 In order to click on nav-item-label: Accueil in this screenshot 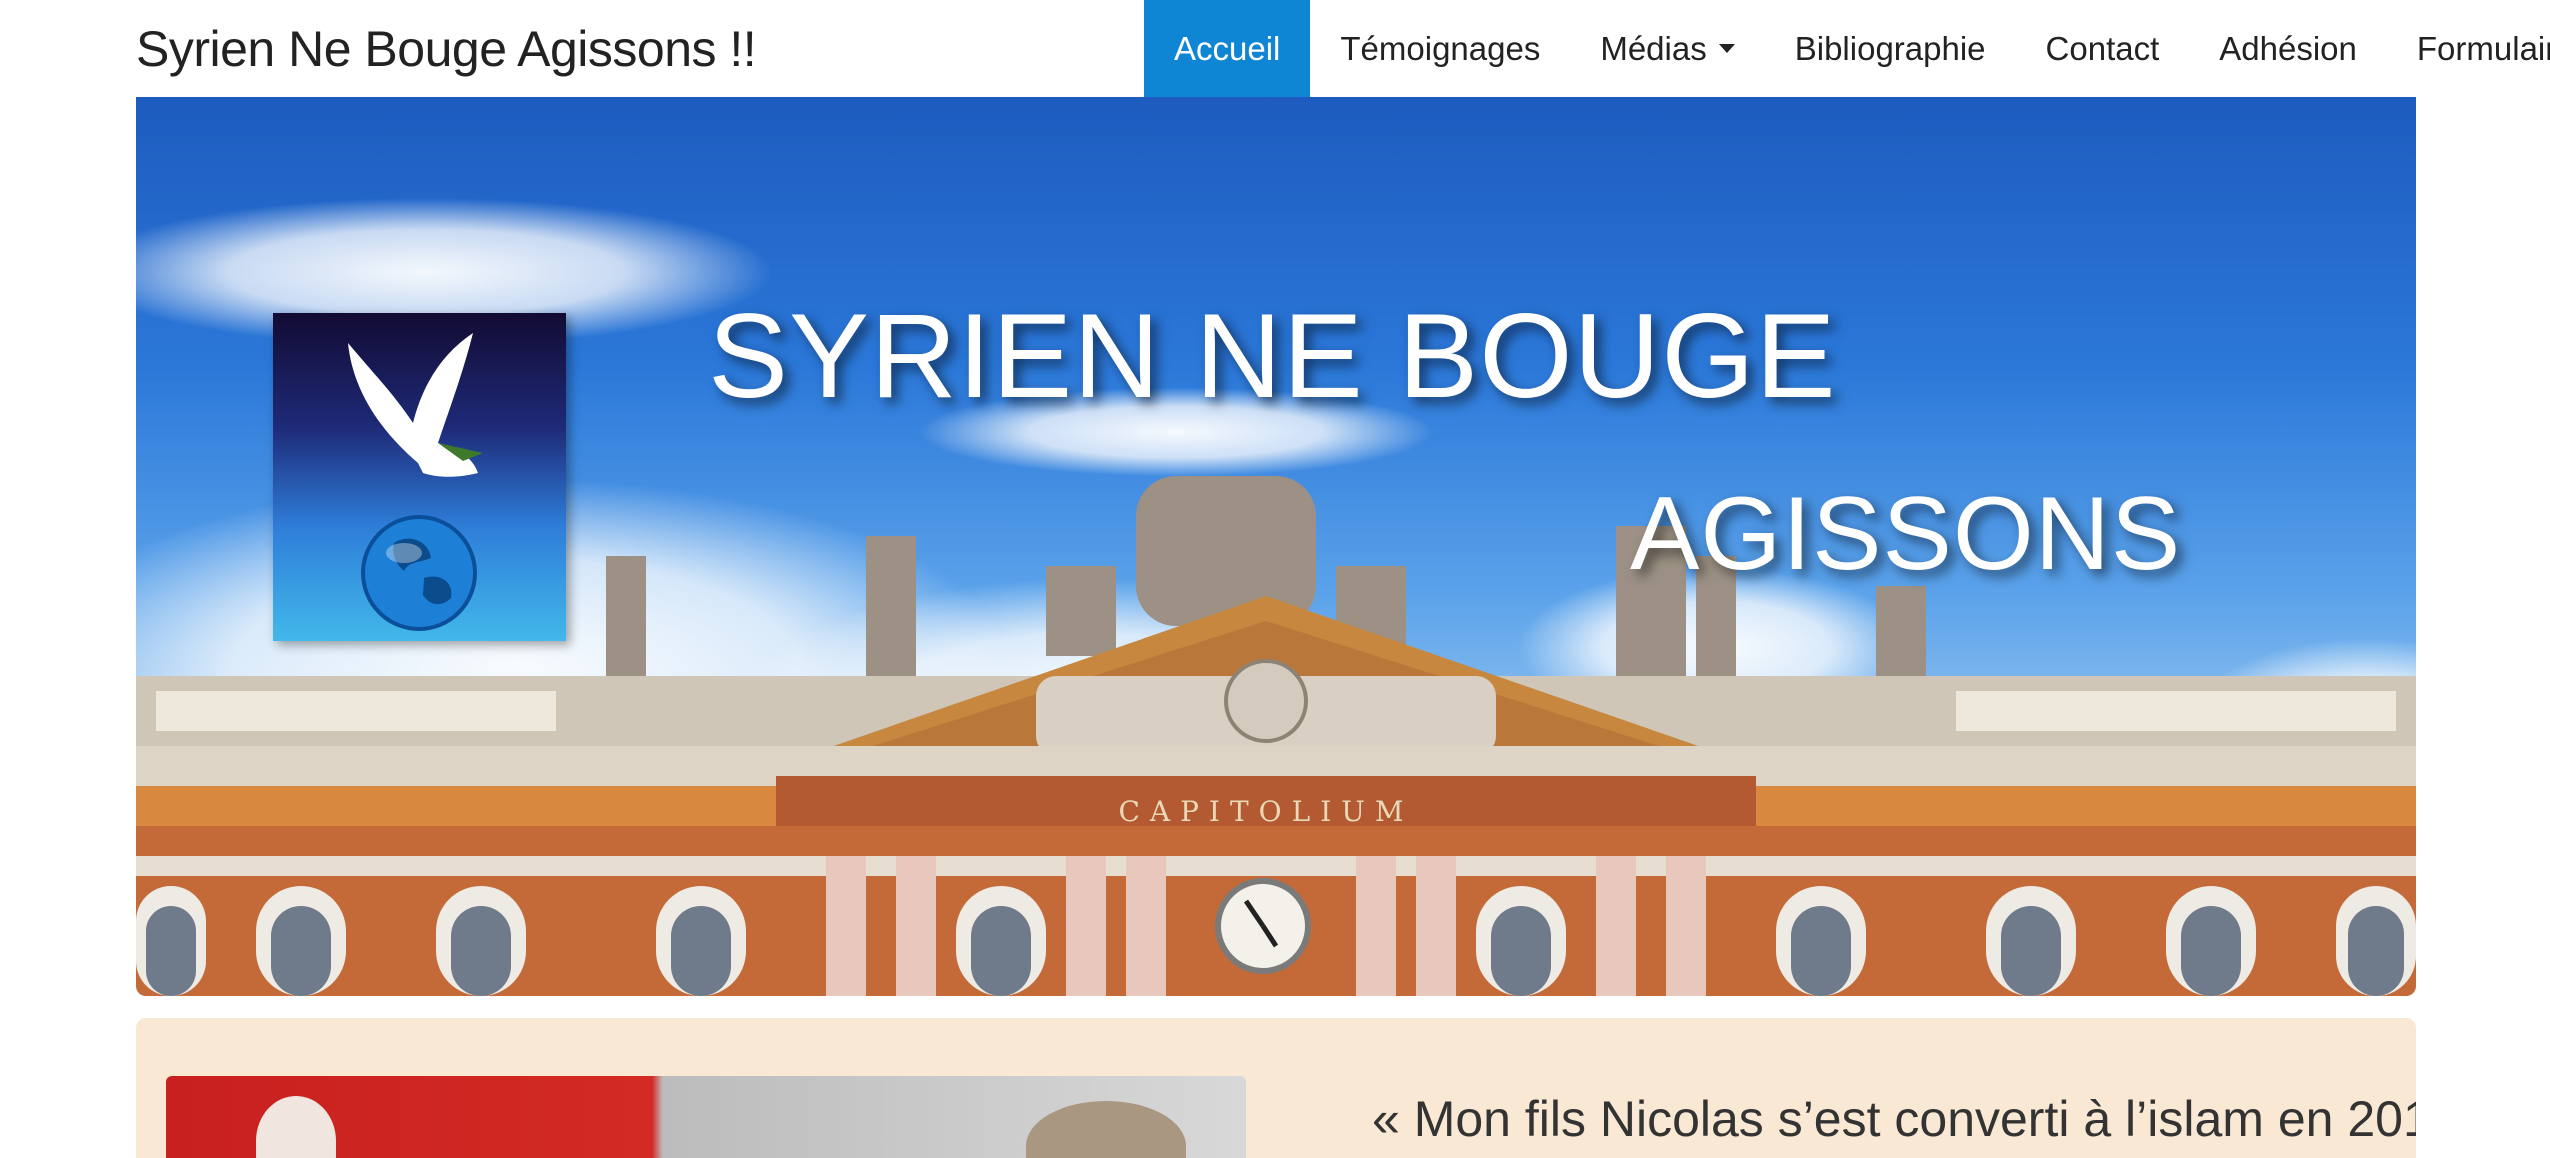, I will do `click(1227, 48)`.